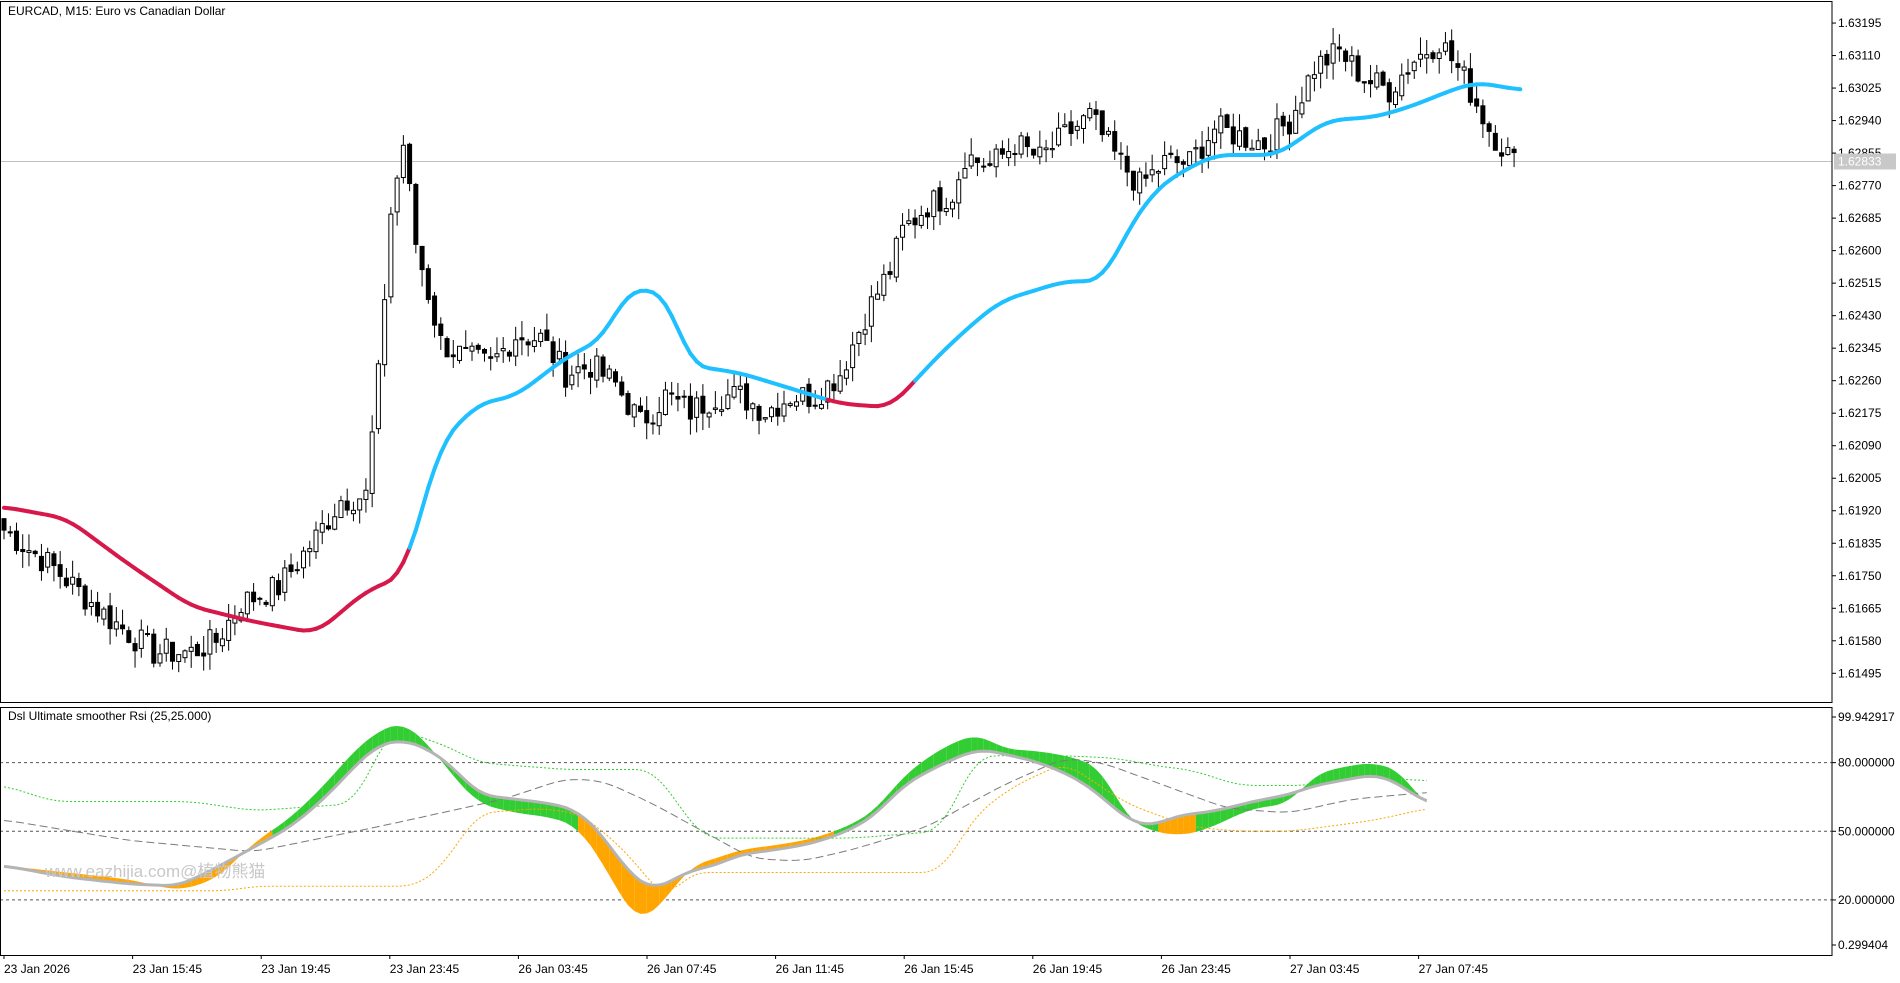  Describe the element at coordinates (1860, 23) in the screenshot. I see `price-tick-label: 1.63195` at that location.